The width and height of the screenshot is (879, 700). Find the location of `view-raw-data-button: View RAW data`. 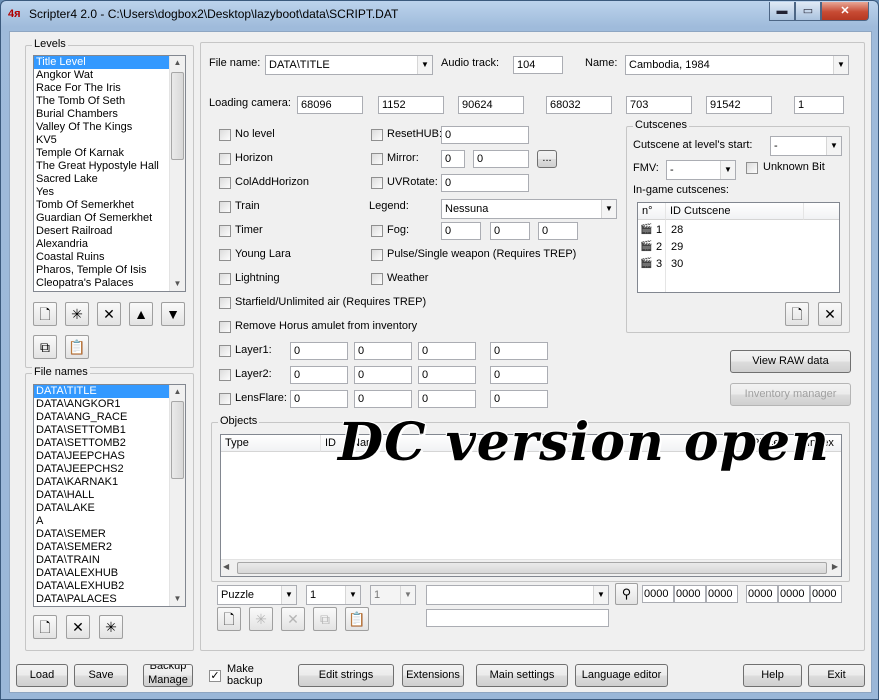

view-raw-data-button: View RAW data is located at coordinates (790, 361).